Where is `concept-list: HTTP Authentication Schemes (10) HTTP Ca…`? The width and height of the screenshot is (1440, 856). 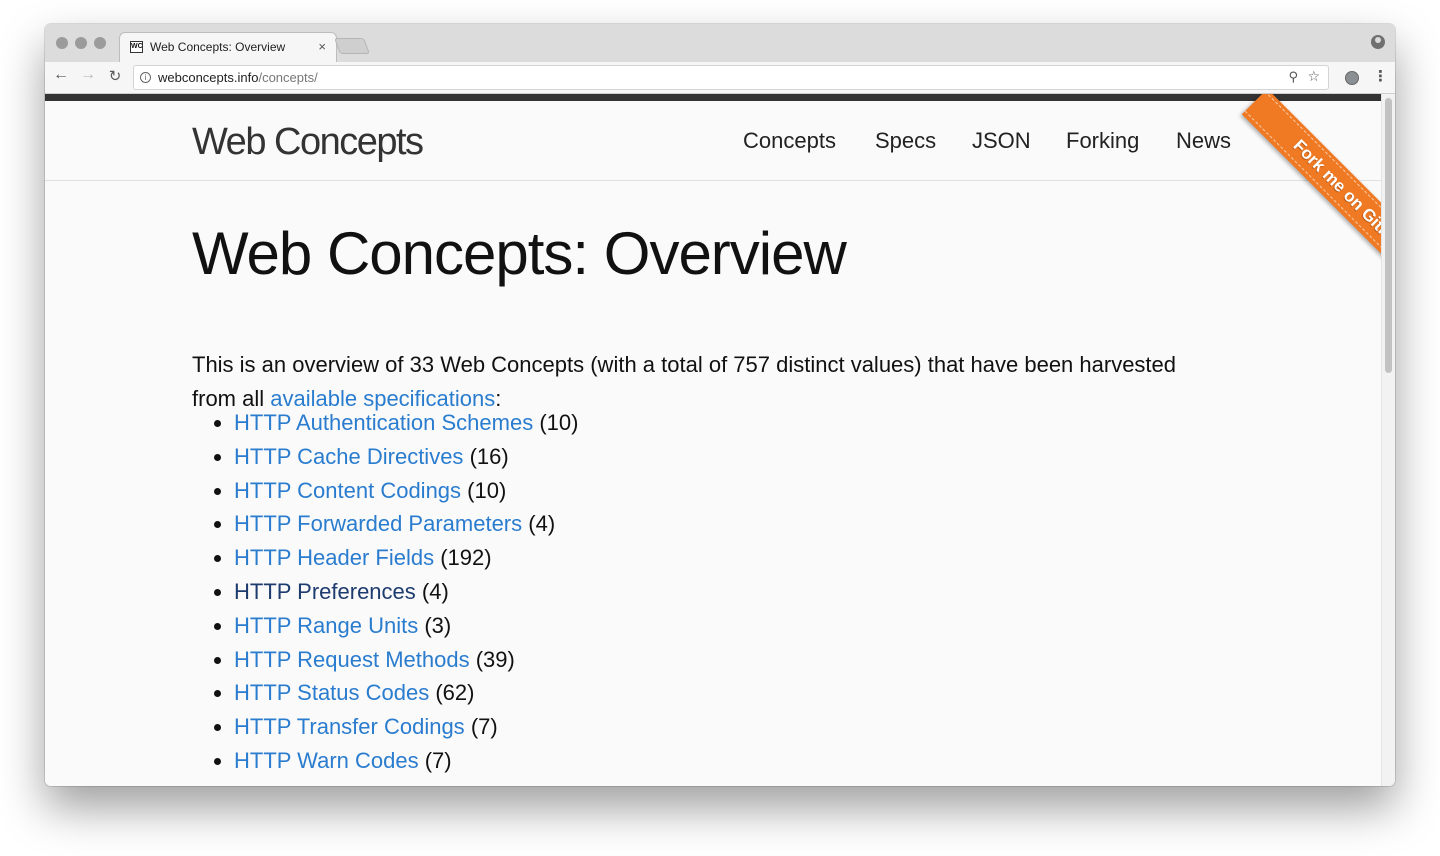
concept-list: HTTP Authentication Schemes (10) HTTP Ca… is located at coordinates (385, 592).